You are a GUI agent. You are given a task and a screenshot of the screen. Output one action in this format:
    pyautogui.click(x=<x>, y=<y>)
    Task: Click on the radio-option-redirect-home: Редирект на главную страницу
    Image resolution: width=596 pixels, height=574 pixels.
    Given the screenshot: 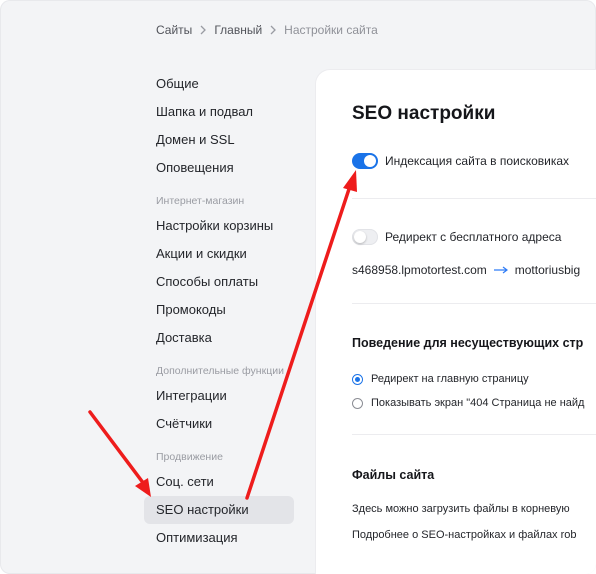 What is the action you would take?
    pyautogui.click(x=440, y=379)
    